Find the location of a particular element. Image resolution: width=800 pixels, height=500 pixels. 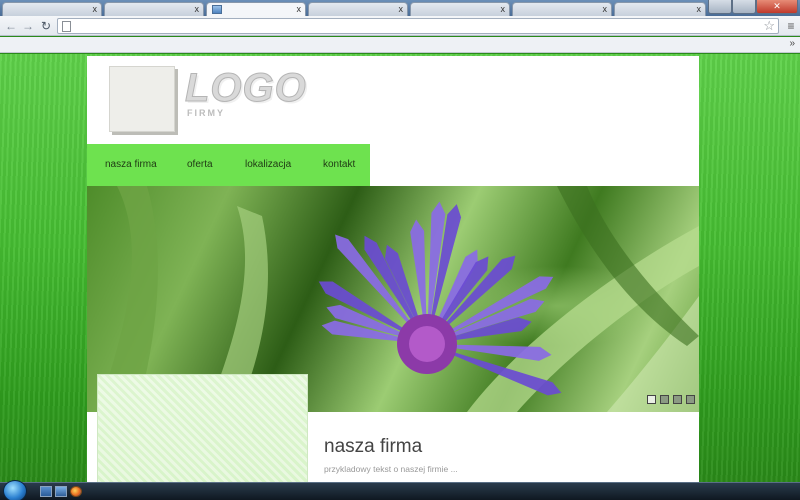

site-nav: nasza firma oferta lokalizacja kontakt is located at coordinates (228, 165).